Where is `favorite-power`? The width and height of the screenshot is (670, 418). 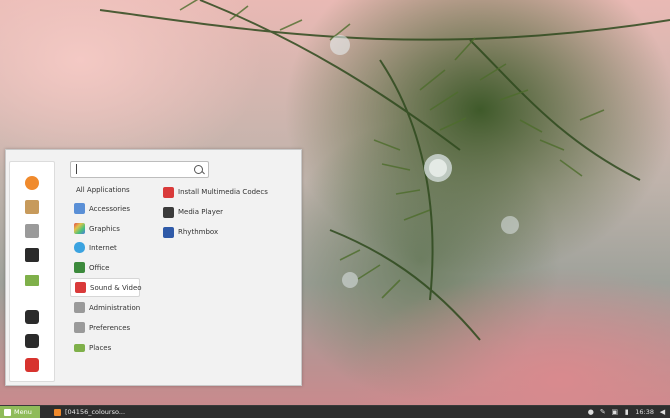 favorite-power is located at coordinates (32, 365).